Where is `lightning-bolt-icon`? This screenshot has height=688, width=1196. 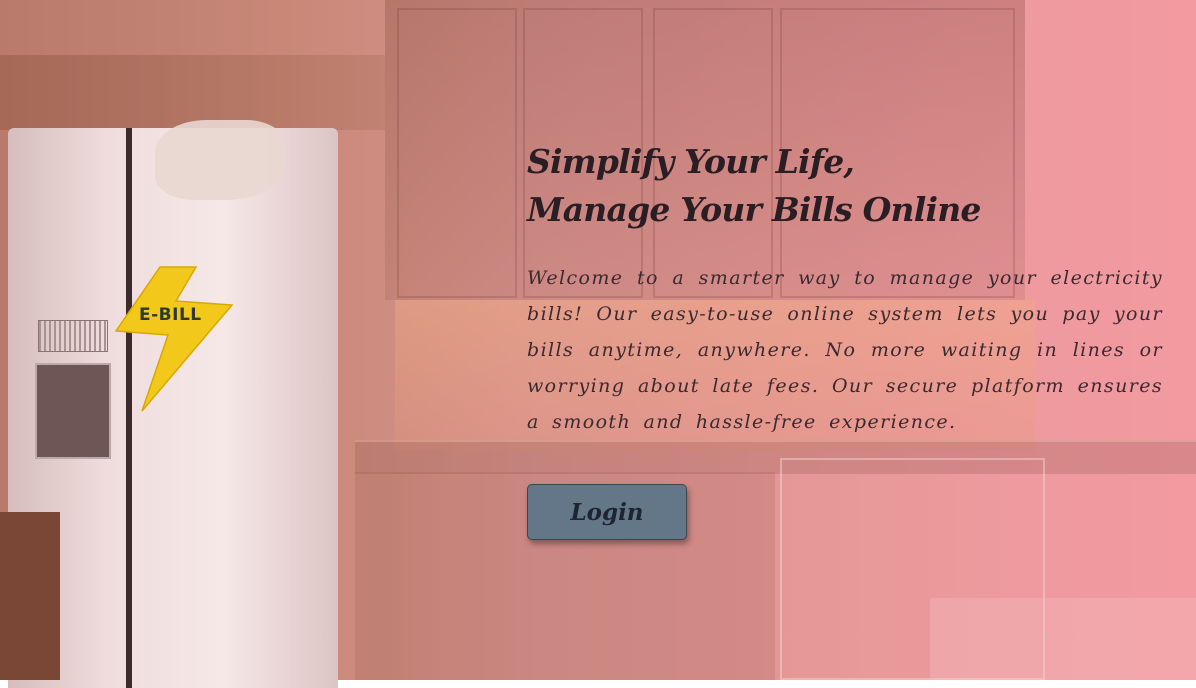 lightning-bolt-icon is located at coordinates (174, 339).